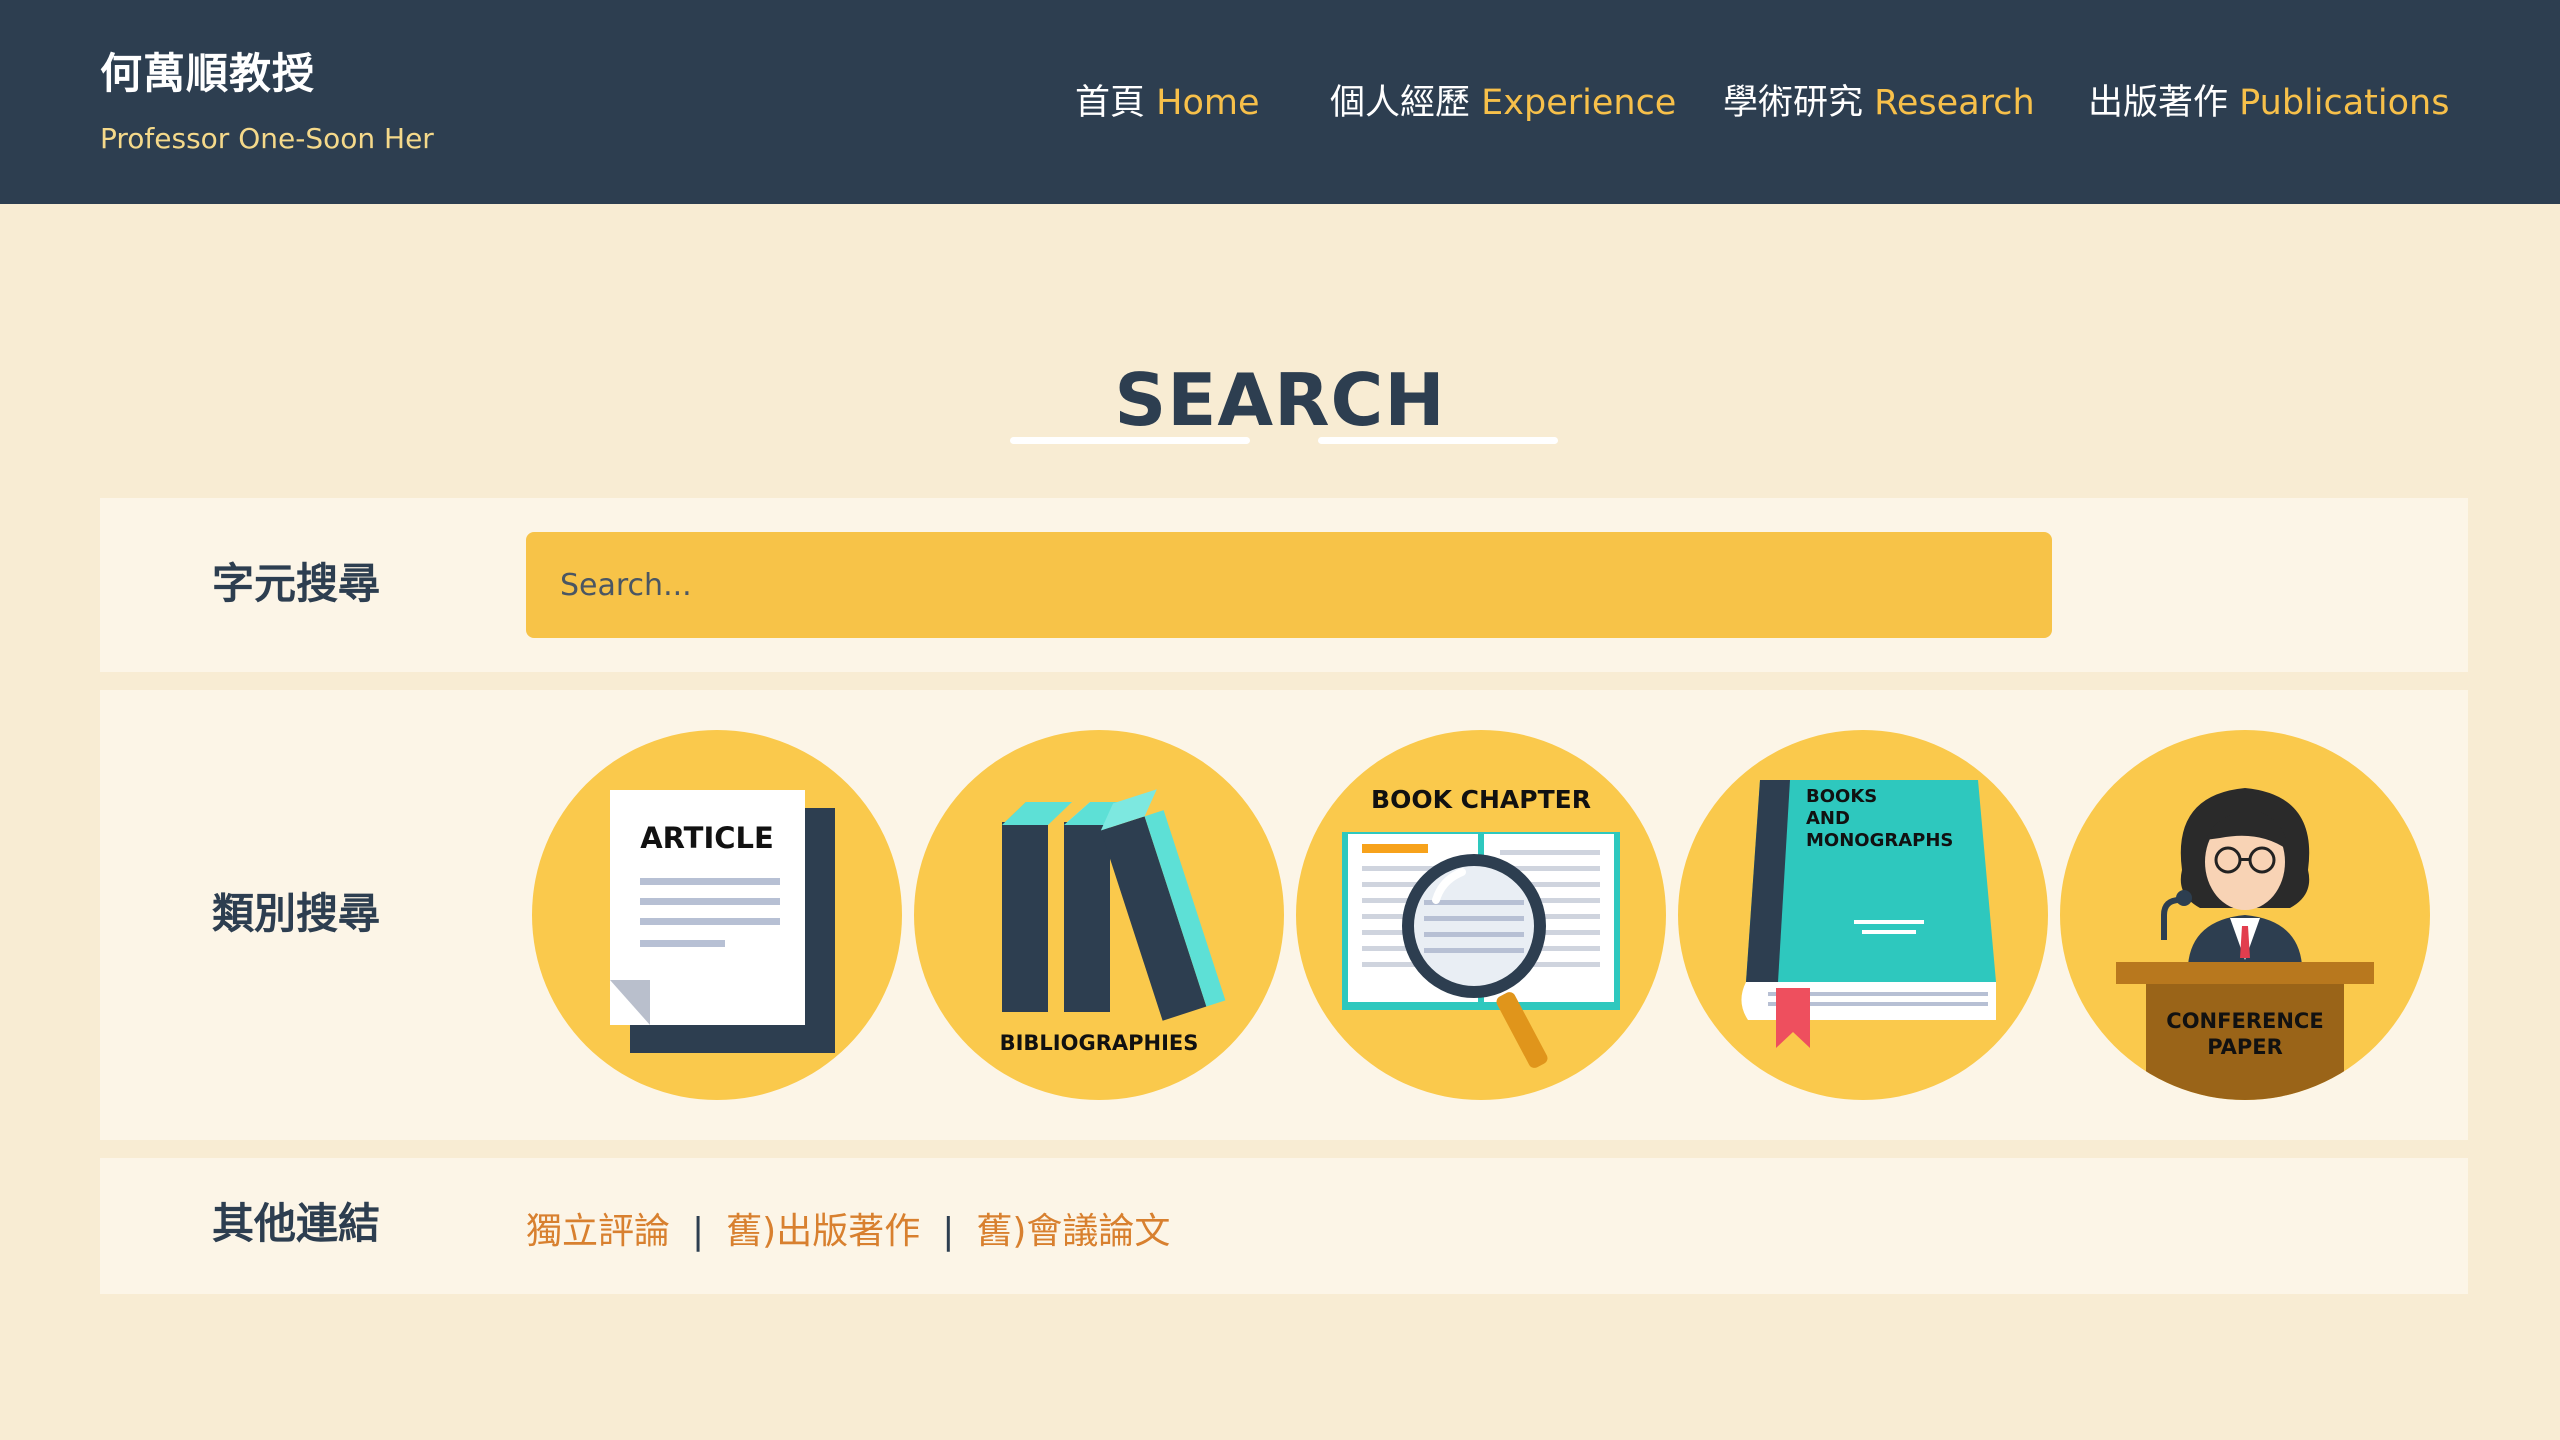 The width and height of the screenshot is (2560, 1440). Describe the element at coordinates (1284, 1226) in the screenshot. I see `other-links-panel: 其他連結 獨立評論 | 舊)出版著作 | 舊)會議論文` at that location.